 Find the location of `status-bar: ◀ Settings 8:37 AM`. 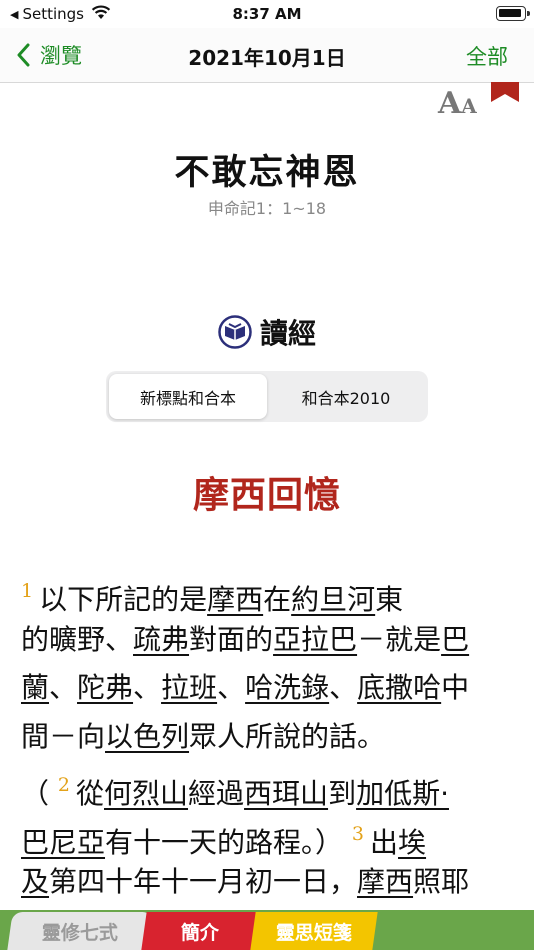

status-bar: ◀ Settings 8:37 AM is located at coordinates (267, 14).